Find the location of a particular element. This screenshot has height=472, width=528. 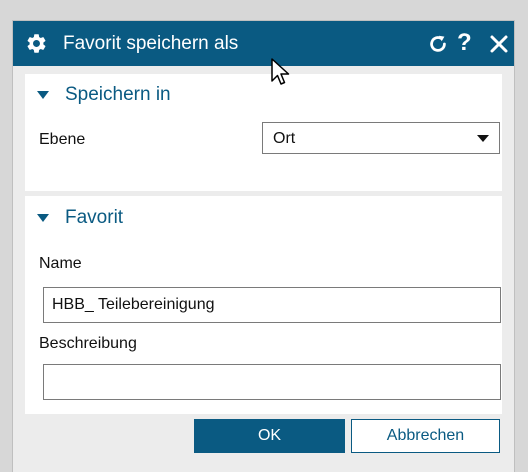

save-in-section-label: Speichern in is located at coordinates (118, 94).